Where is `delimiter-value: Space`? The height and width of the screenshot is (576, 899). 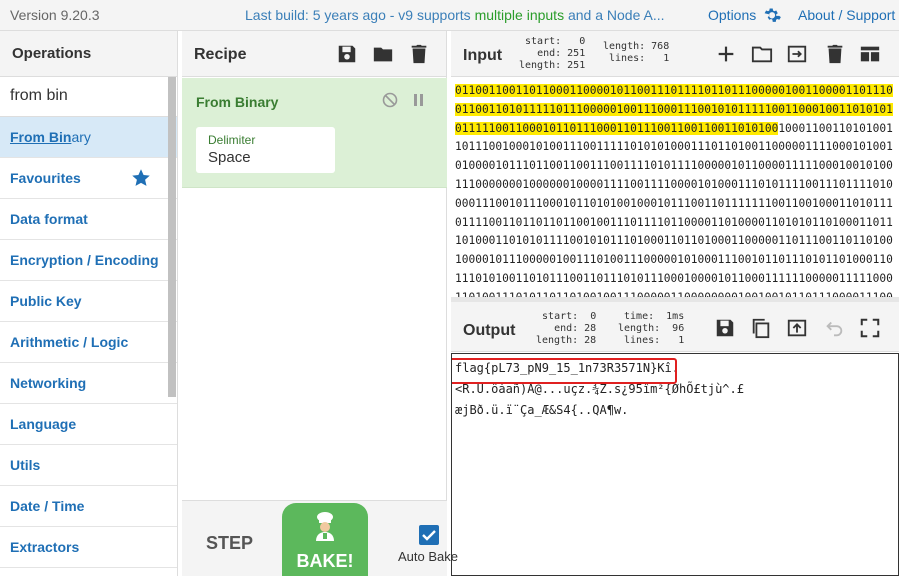
delimiter-value: Space is located at coordinates (229, 157).